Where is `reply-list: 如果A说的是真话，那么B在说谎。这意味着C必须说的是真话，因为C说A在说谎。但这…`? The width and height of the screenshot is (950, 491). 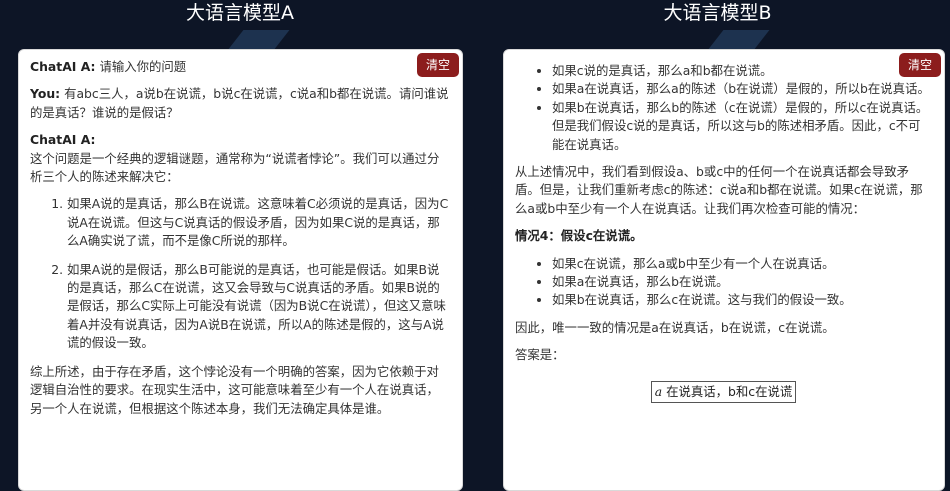 reply-list: 如果A说的是真话，那么B在说谎。这意味着C必须说的是真话，因为C说A在说谎。但这… is located at coordinates (240, 273).